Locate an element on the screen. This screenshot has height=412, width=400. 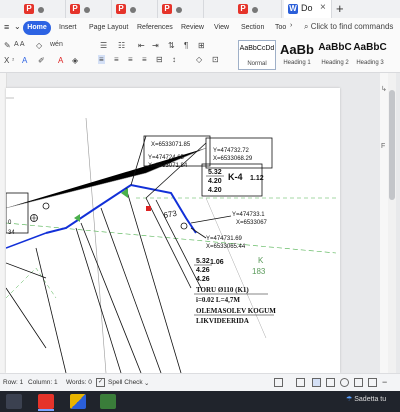
font-color-icon: A is located at coordinates (60, 60).